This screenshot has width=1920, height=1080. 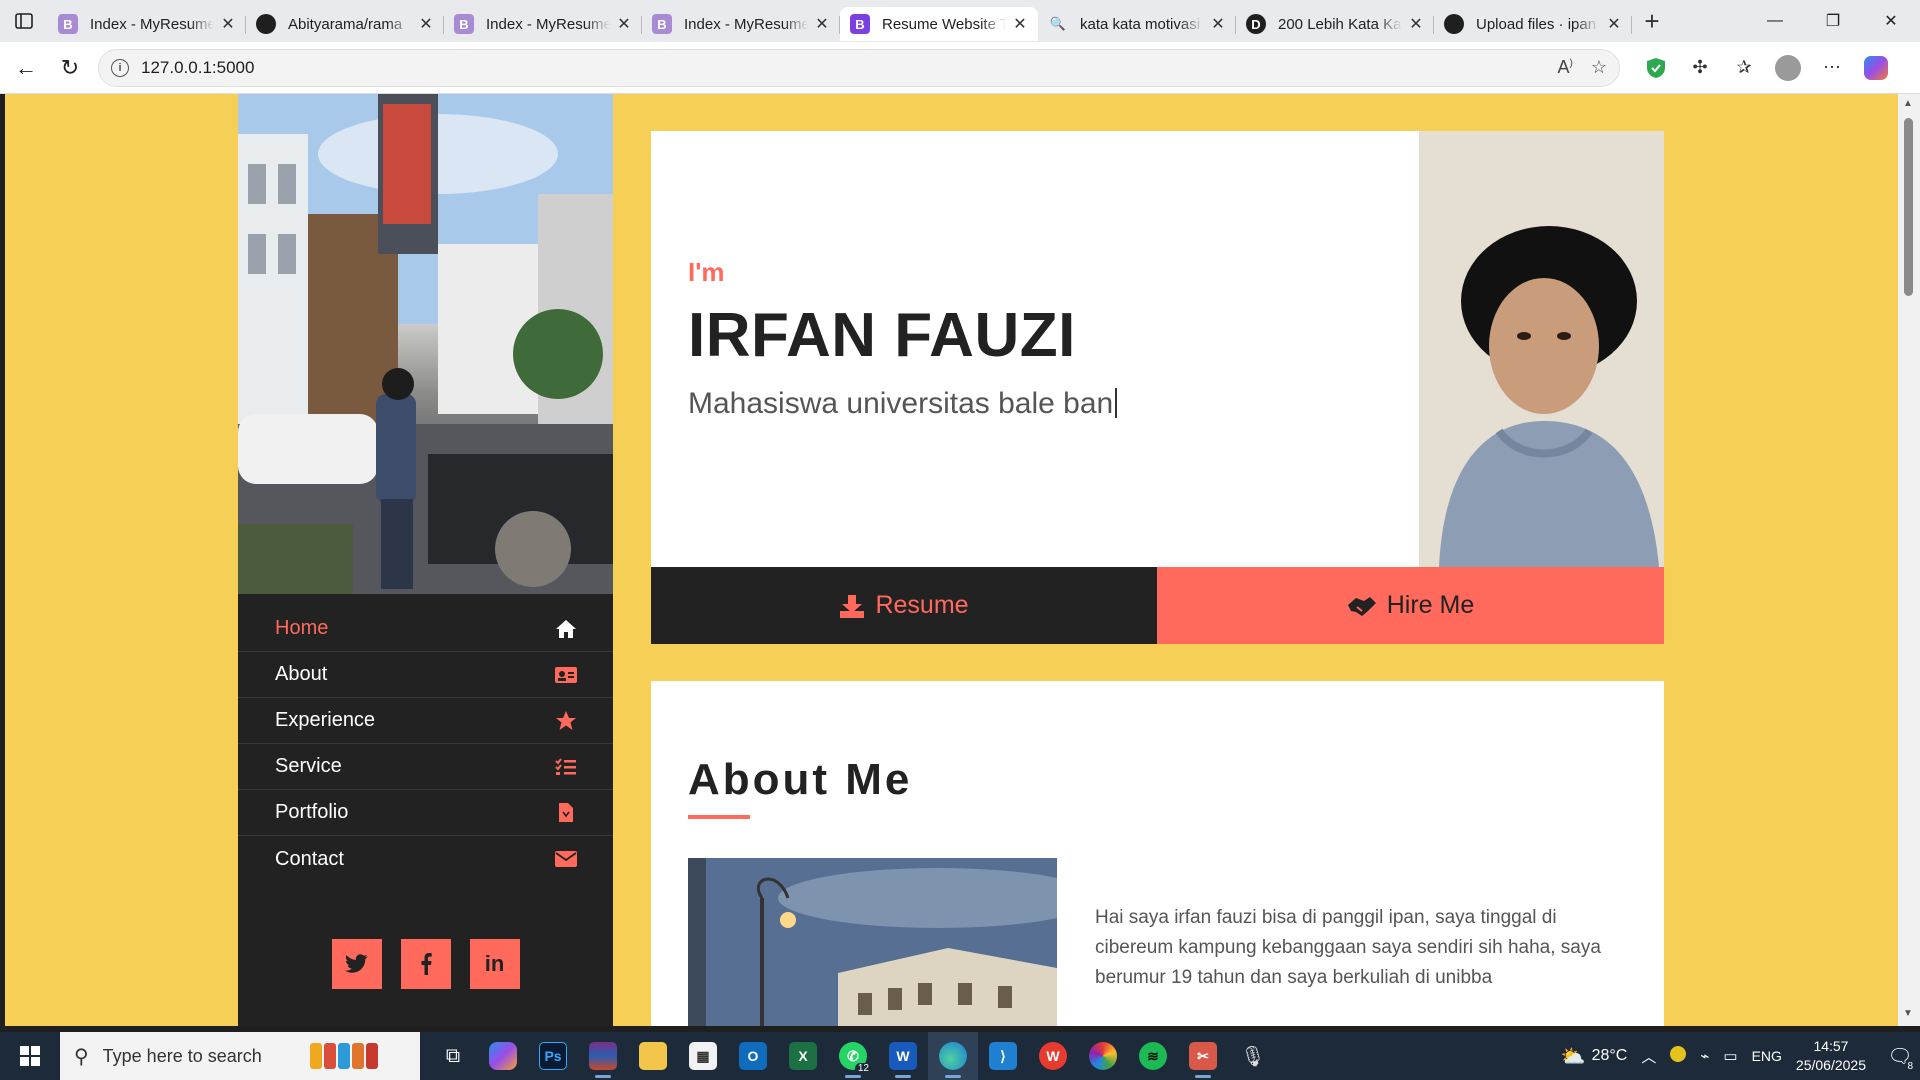 I want to click on browser-tab-title: Index - MyResume, so click(x=548, y=24).